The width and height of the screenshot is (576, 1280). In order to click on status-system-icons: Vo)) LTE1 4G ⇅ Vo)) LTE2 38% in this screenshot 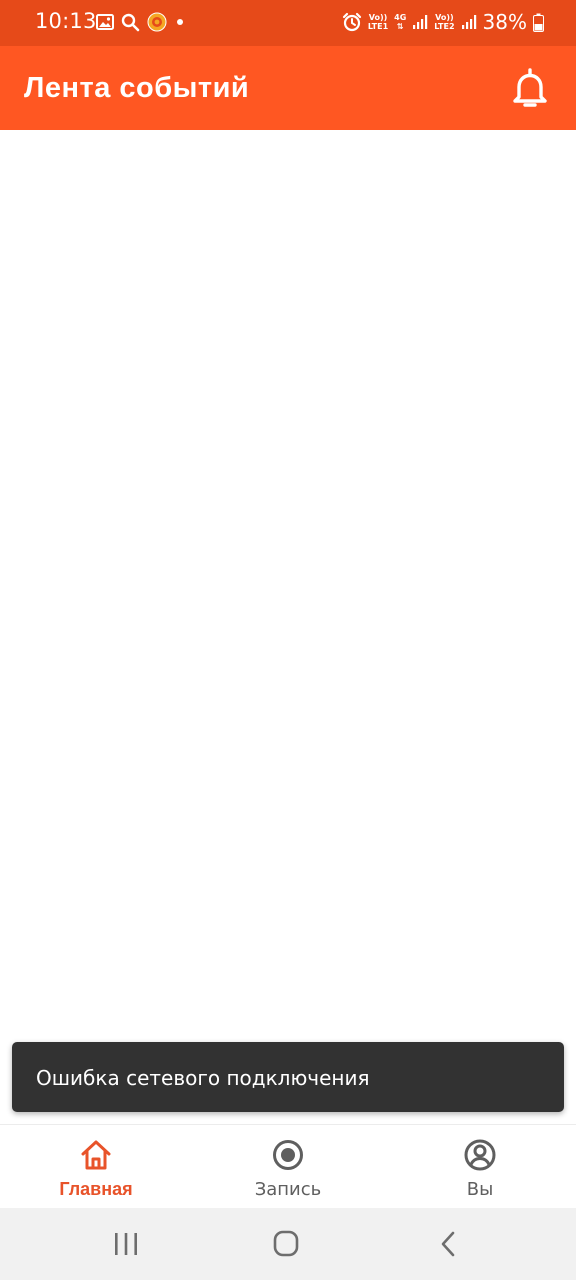, I will do `click(443, 22)`.